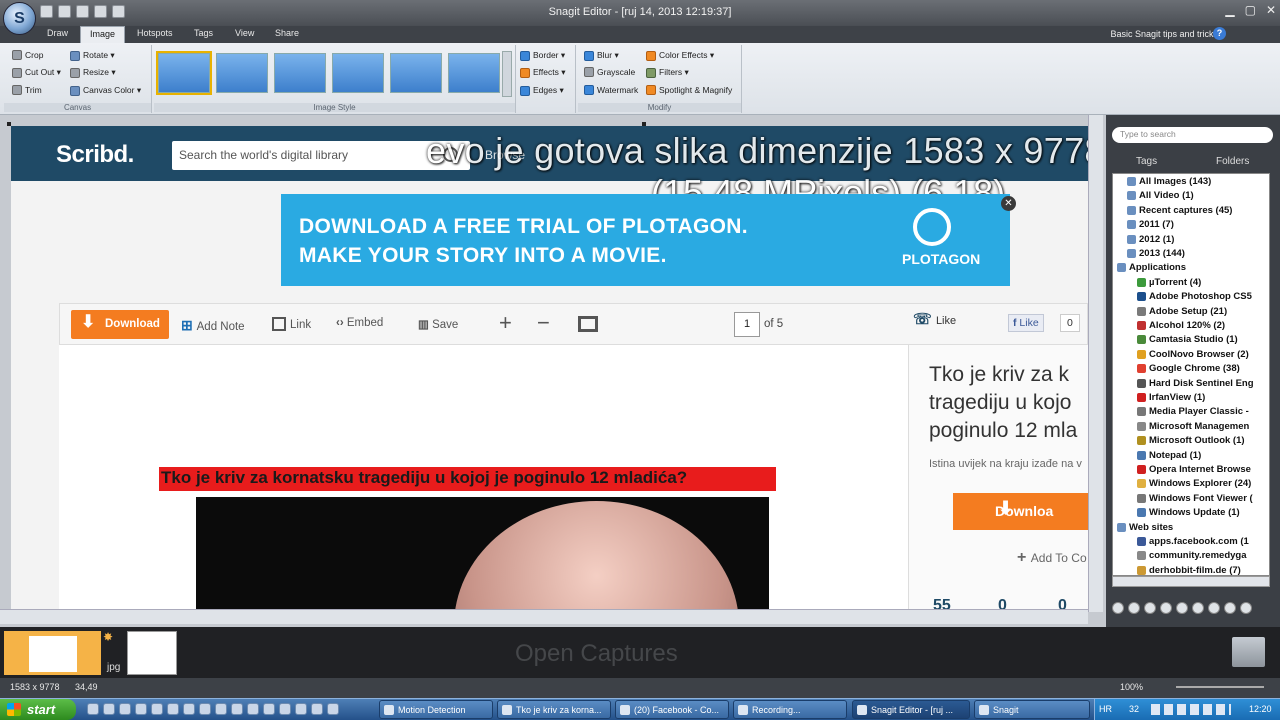  Describe the element at coordinates (1145, 527) in the screenshot. I see `library-tree-item: Web sites` at that location.